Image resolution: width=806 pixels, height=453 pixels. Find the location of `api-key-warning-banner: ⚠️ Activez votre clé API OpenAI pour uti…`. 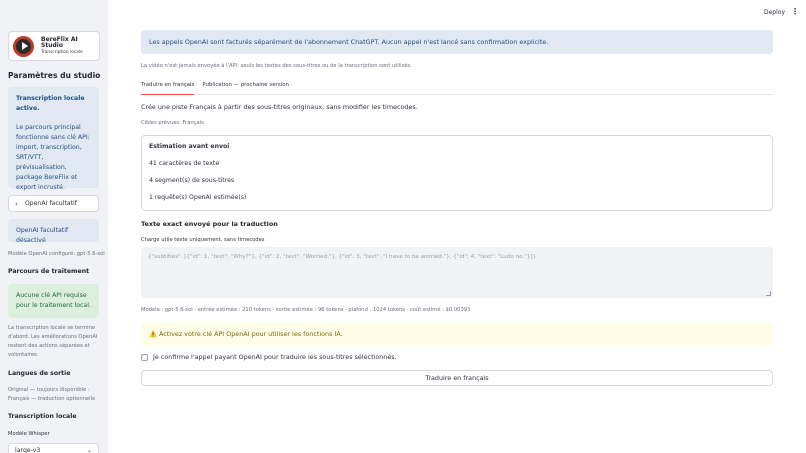

api-key-warning-banner: ⚠️ Activez votre clé API OpenAI pour uti… is located at coordinates (457, 334).